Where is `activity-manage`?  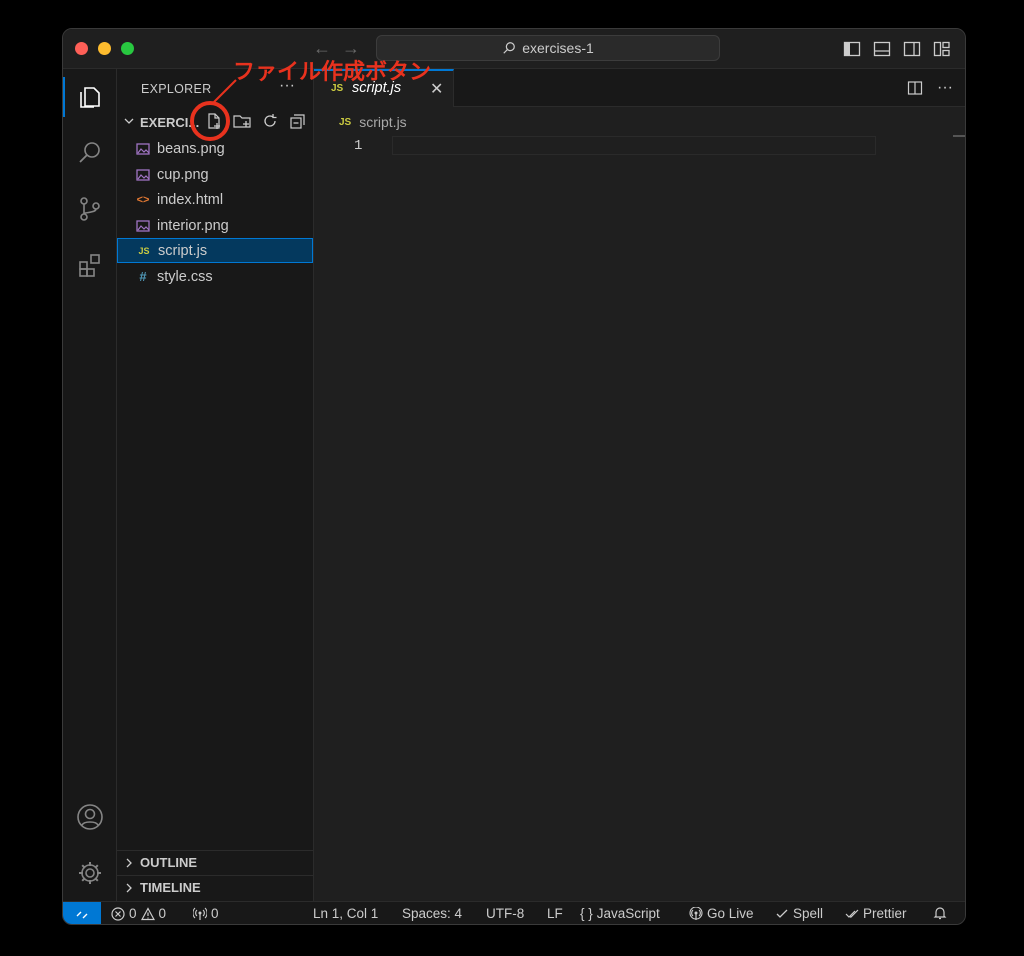 activity-manage is located at coordinates (90, 873).